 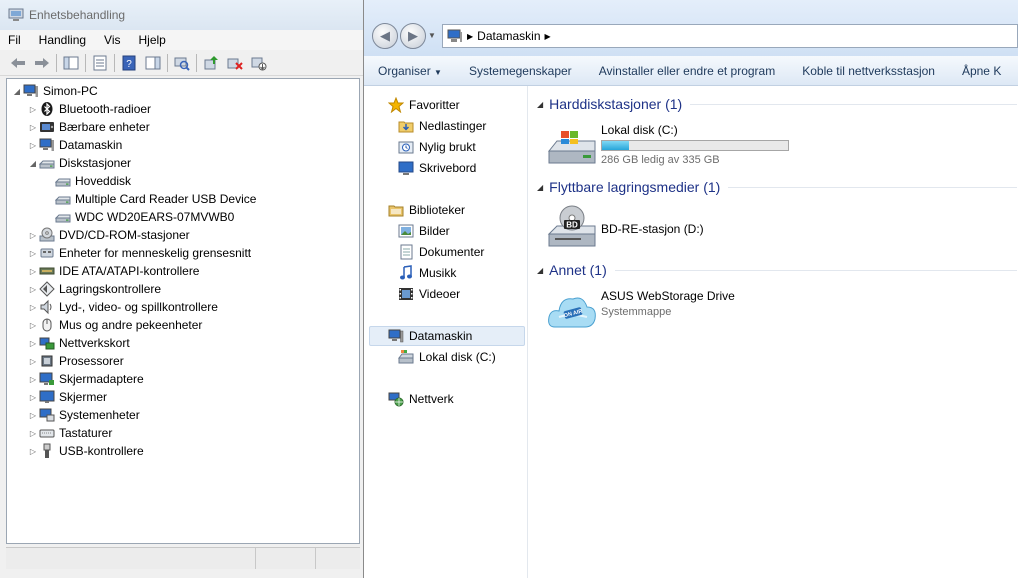 What do you see at coordinates (777, 270) in the screenshot?
I see `group-header-other: ◢ Annet (1)` at bounding box center [777, 270].